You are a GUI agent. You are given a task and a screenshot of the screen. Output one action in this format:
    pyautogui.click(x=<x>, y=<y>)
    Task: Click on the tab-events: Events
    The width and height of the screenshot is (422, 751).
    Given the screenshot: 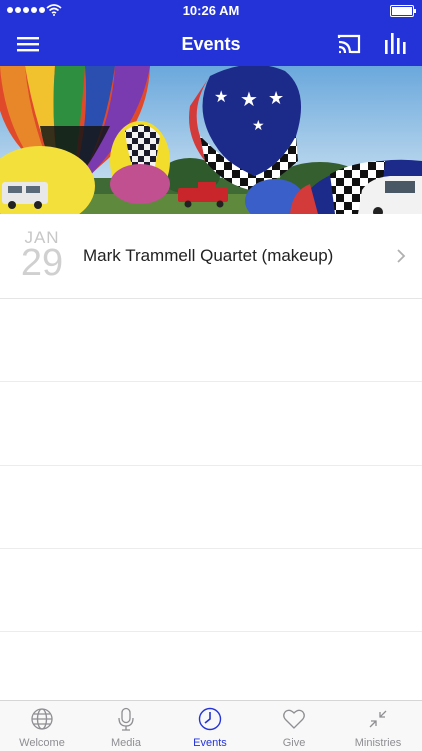 What is the action you would take?
    pyautogui.click(x=210, y=726)
    